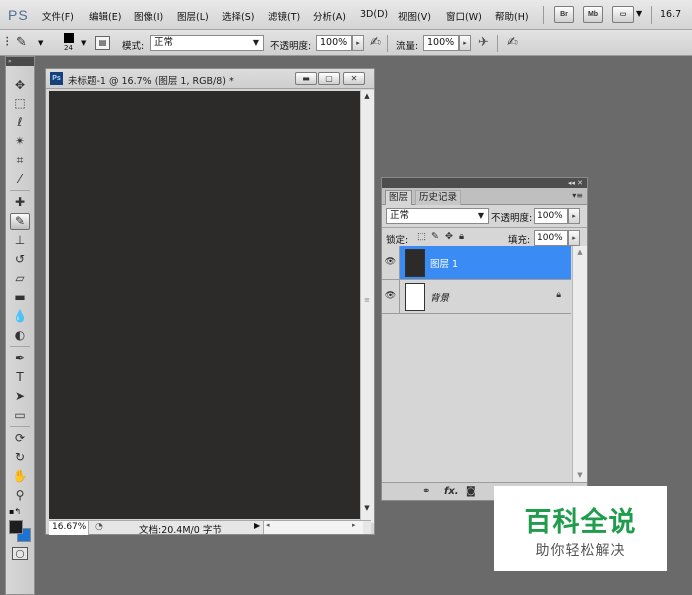 Image resolution: width=692 pixels, height=595 pixels. What do you see at coordinates (670, 14) in the screenshot?
I see `zoom-readout: 16.7` at bounding box center [670, 14].